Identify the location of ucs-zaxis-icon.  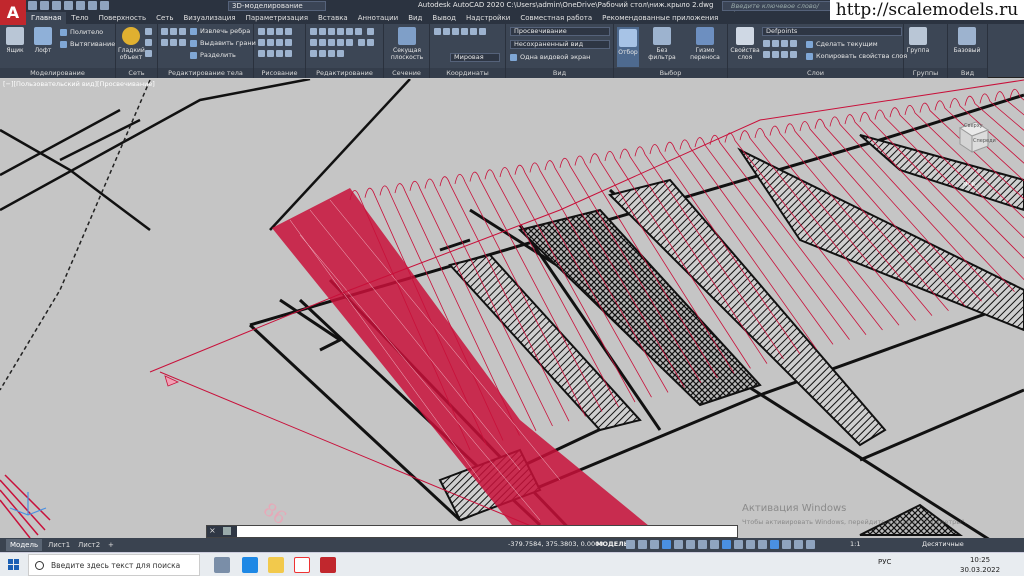
(464, 31).